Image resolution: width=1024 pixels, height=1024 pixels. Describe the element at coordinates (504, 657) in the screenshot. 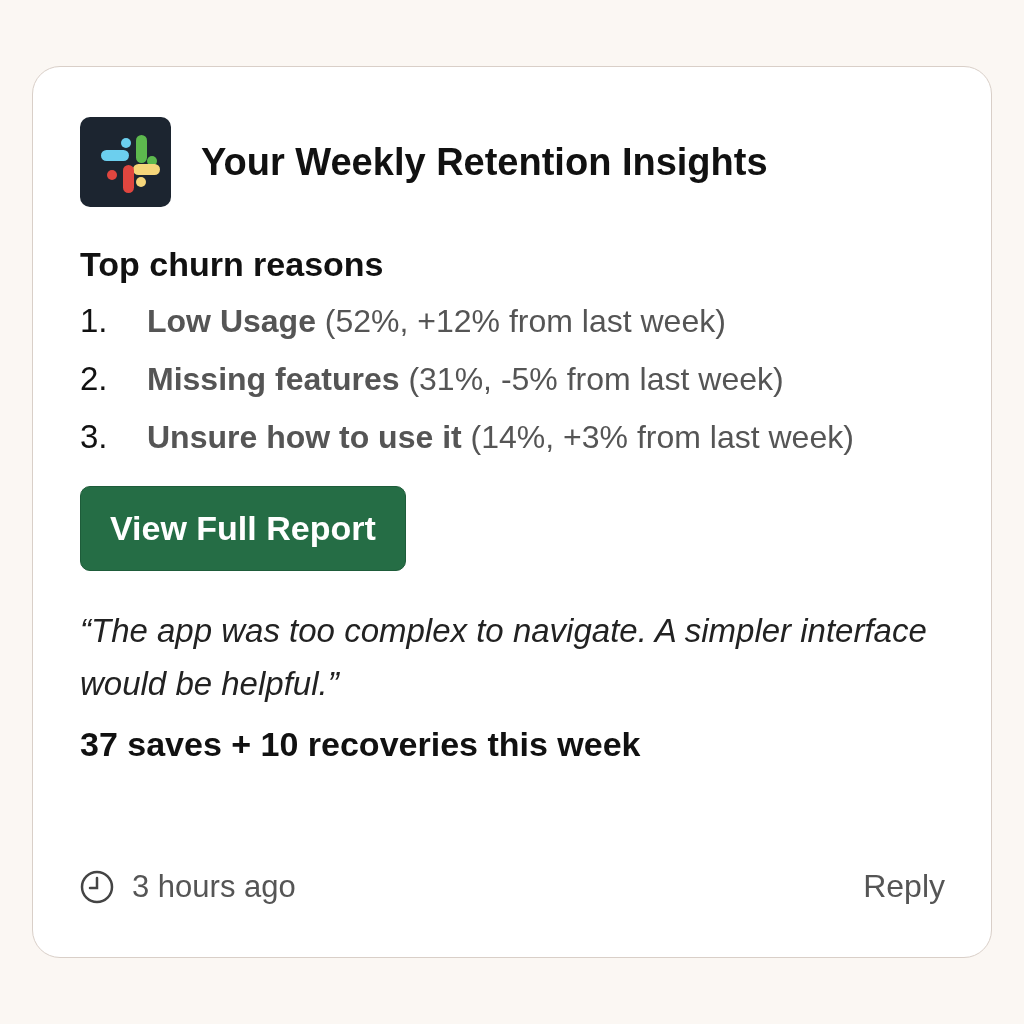

I see `customer-quote: “The app was too complex to navigate. A simpler interface would be helpful.”` at that location.